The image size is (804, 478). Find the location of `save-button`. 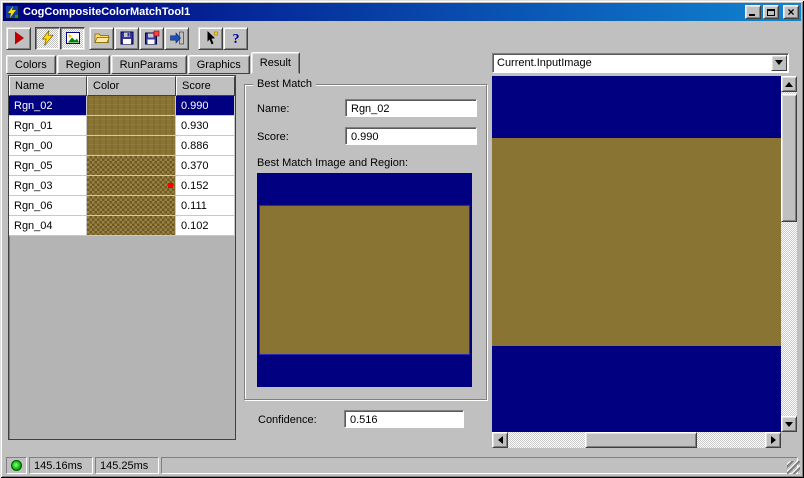

save-button is located at coordinates (126, 38).